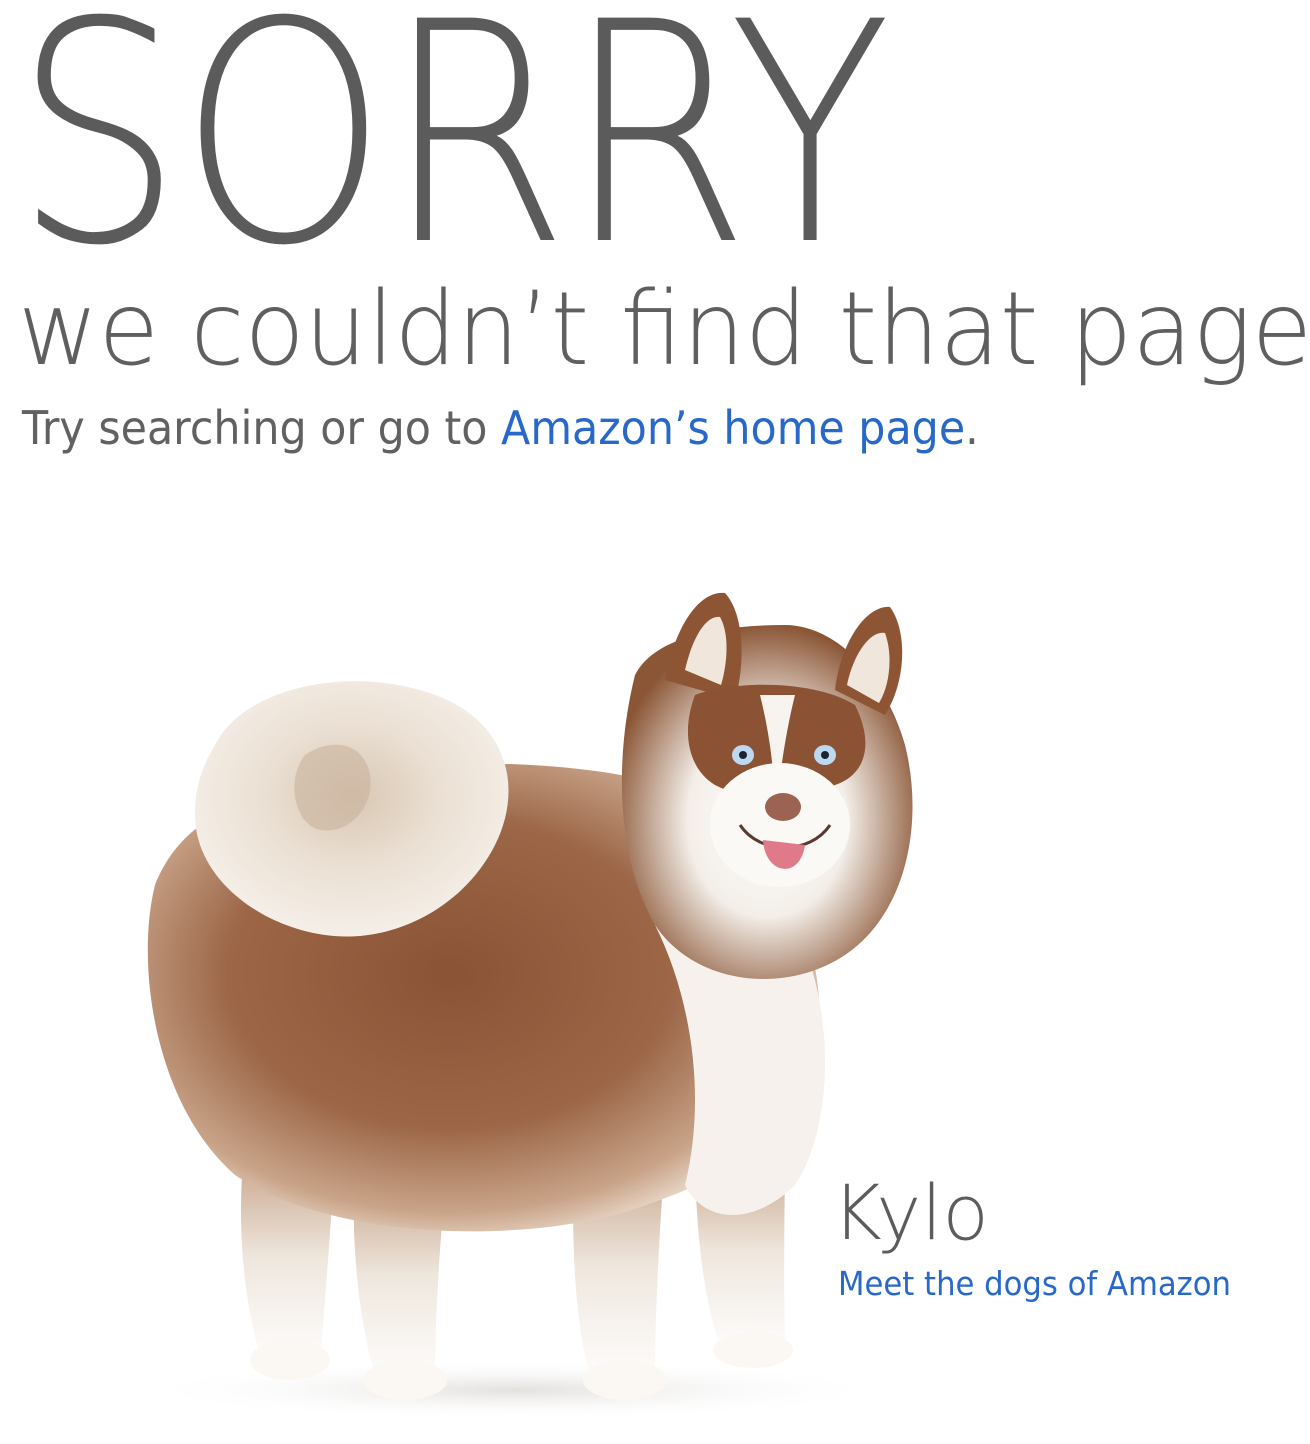 Image resolution: width=1310 pixels, height=1444 pixels. Describe the element at coordinates (262, 428) in the screenshot. I see `help-text-prefix: Try searching or go to` at that location.